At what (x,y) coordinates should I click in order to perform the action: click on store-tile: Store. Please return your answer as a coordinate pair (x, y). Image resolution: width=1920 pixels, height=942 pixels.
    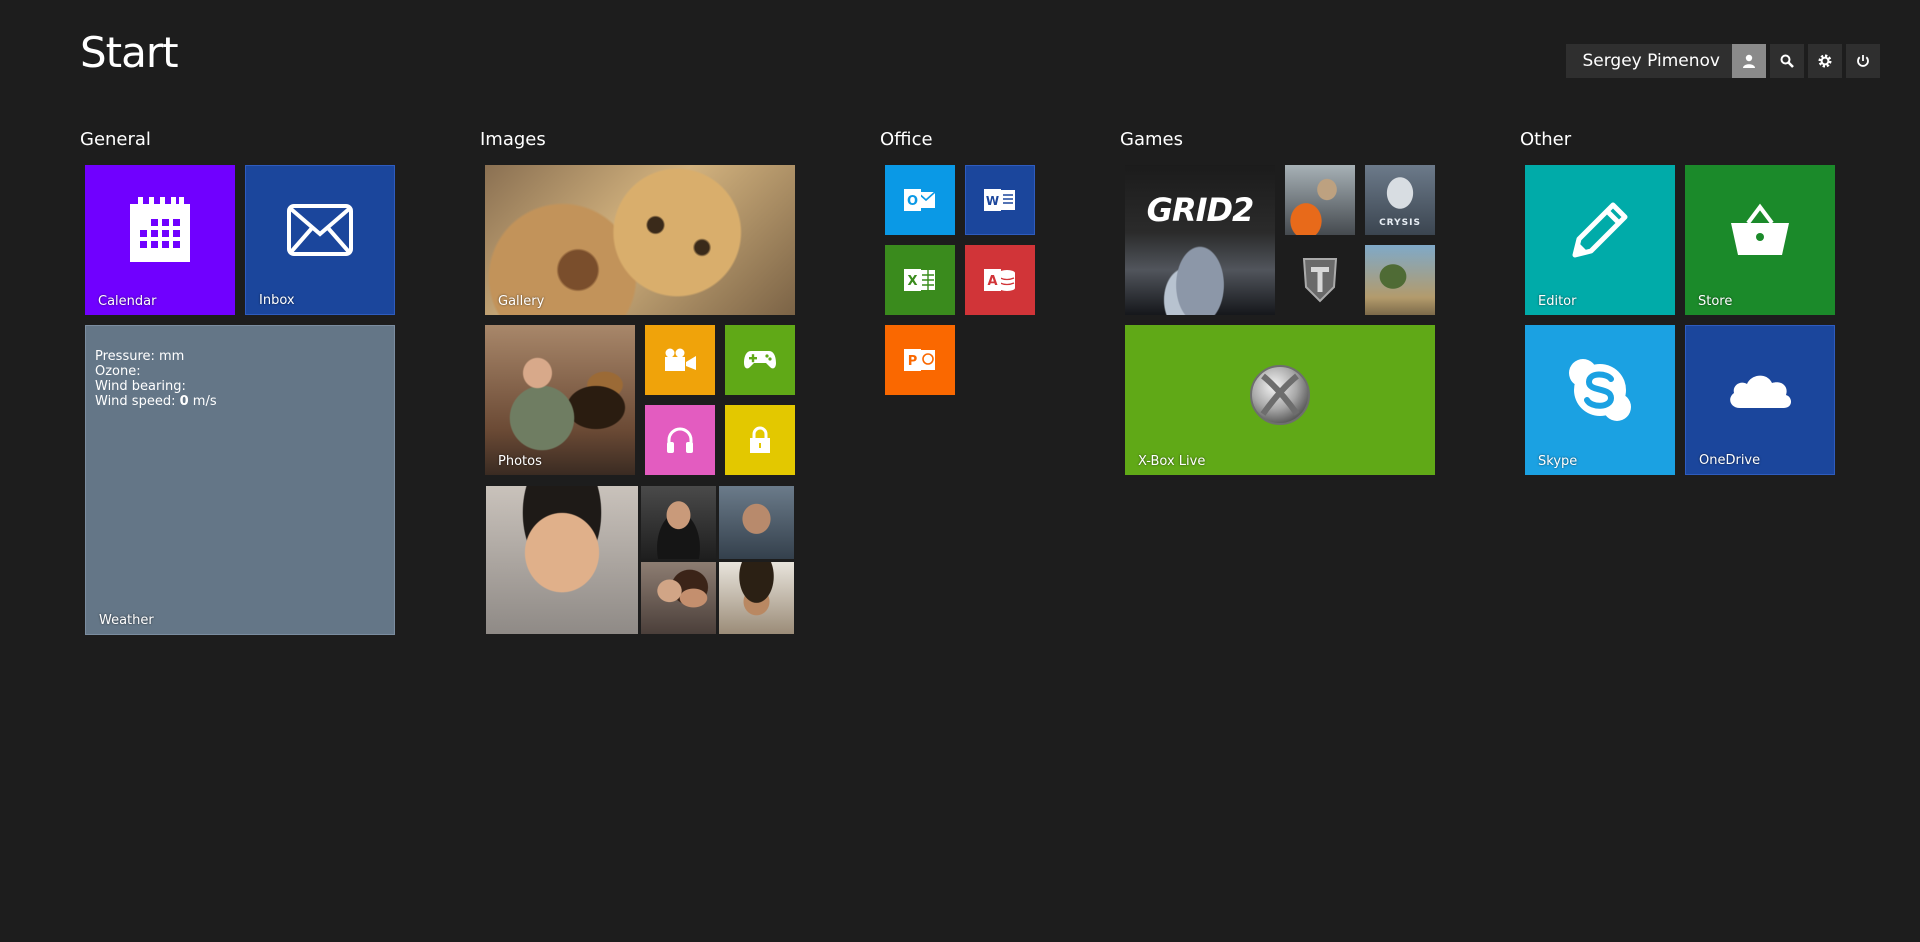
    Looking at the image, I should click on (1760, 240).